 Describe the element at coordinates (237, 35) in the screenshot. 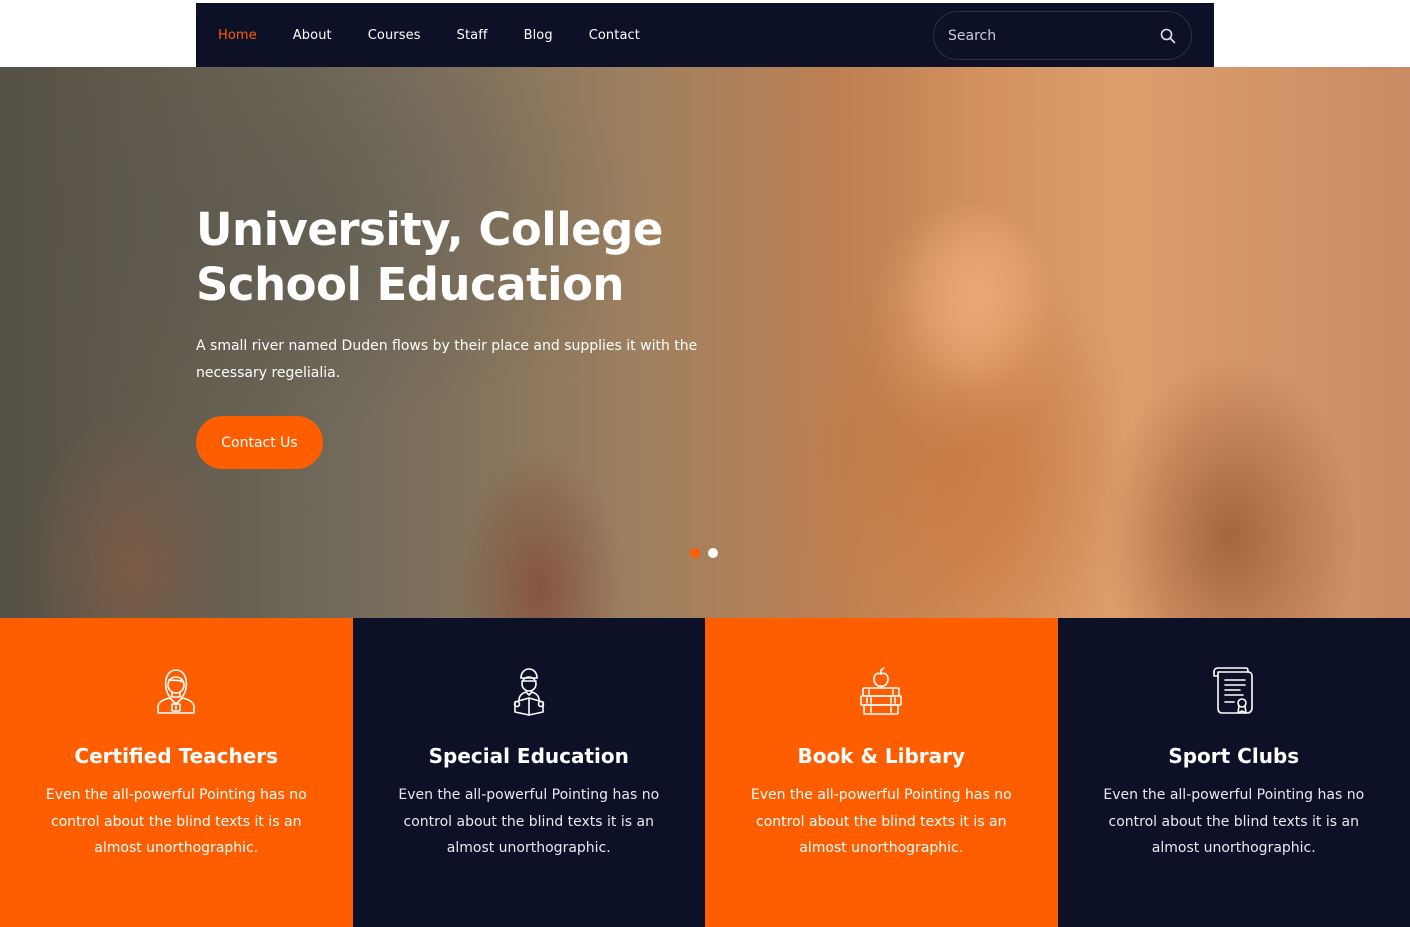

I see `nav-item-home: Home` at that location.